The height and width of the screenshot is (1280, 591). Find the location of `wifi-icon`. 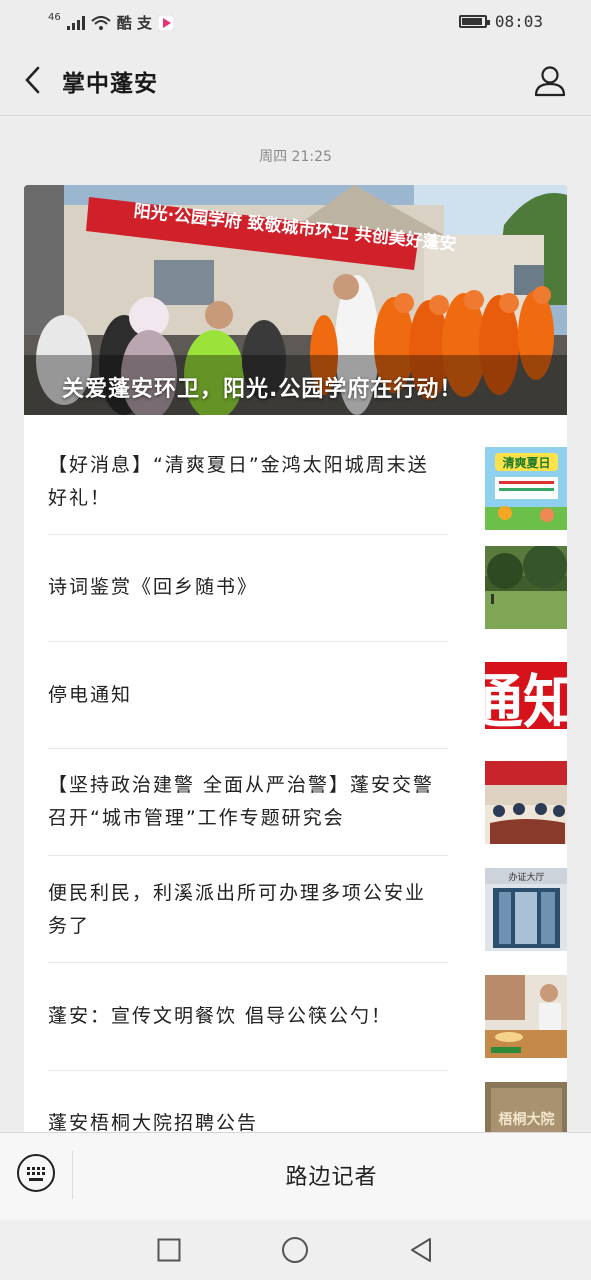

wifi-icon is located at coordinates (101, 22).